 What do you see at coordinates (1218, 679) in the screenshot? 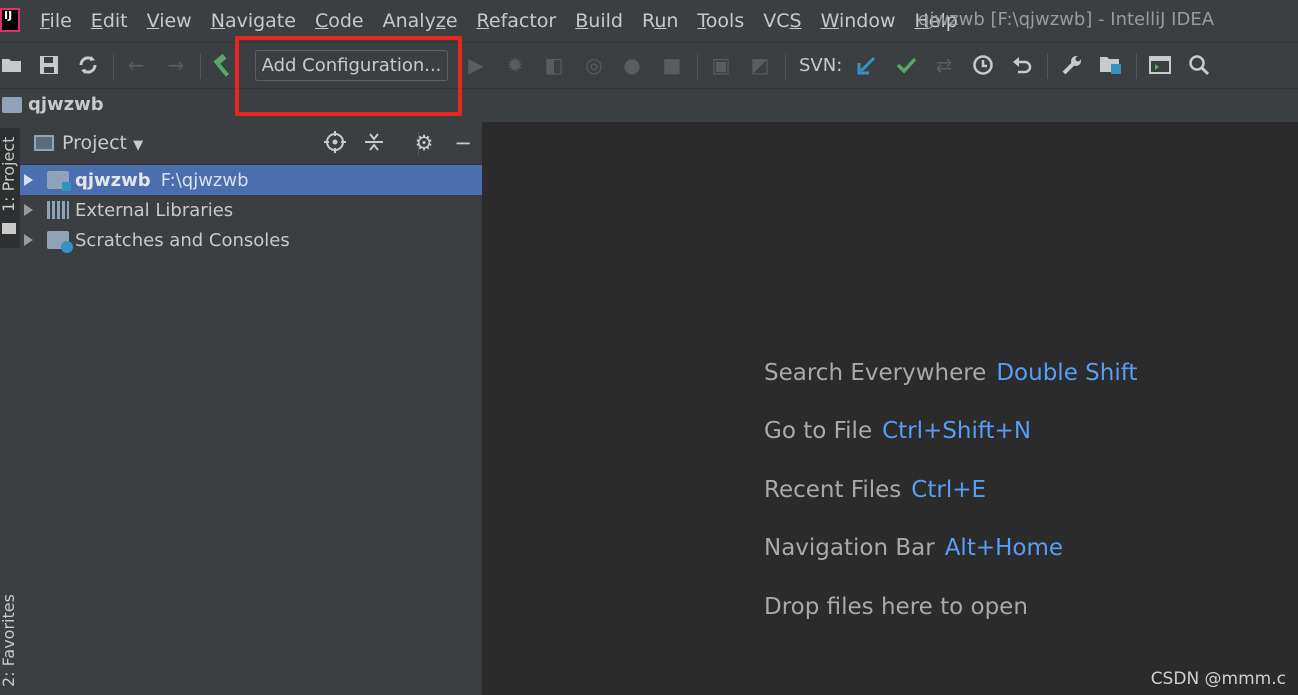
I see `watermark: CSDN @mmm.c` at bounding box center [1218, 679].